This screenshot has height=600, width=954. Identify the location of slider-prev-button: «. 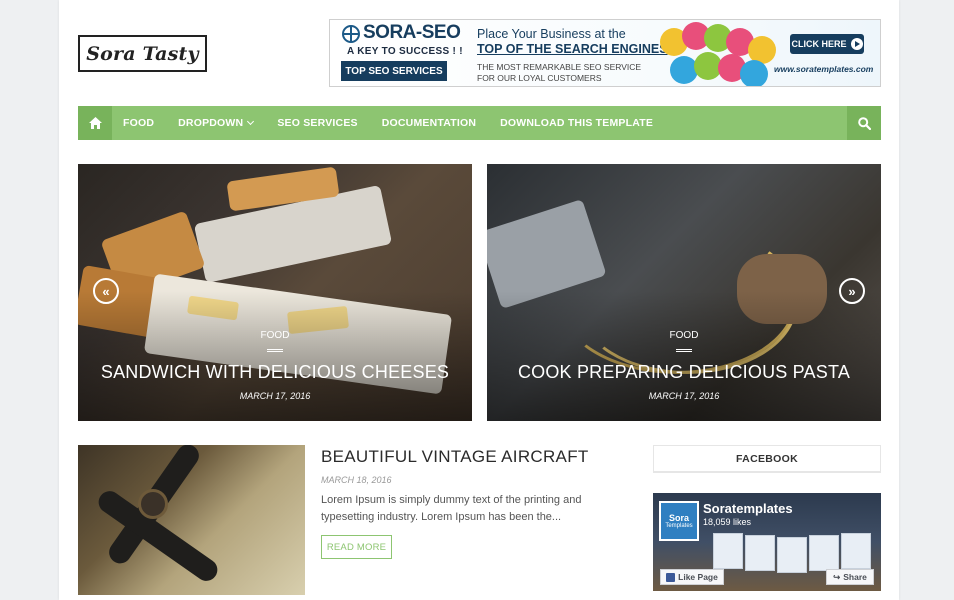
(106, 291).